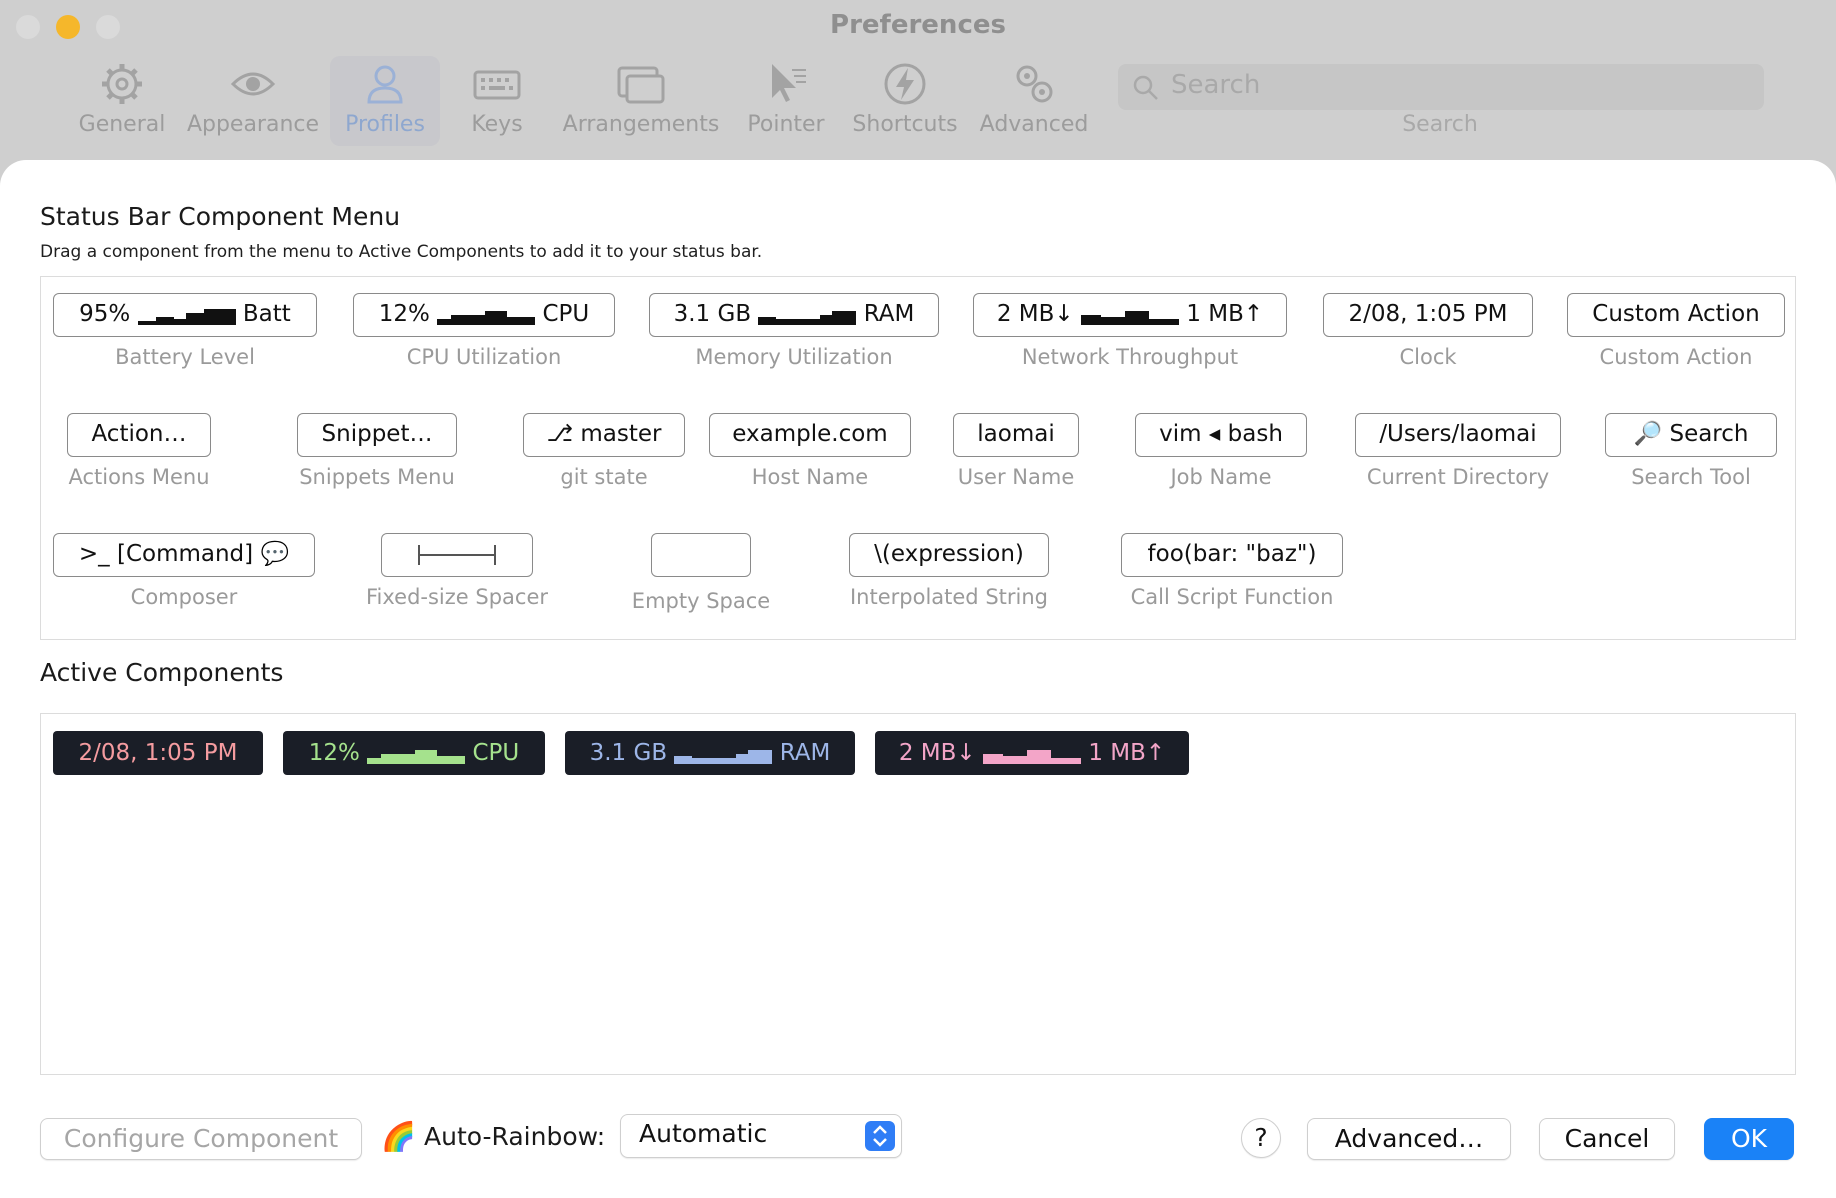 The image size is (1836, 1198). I want to click on search-placeholder: Search, so click(1216, 85).